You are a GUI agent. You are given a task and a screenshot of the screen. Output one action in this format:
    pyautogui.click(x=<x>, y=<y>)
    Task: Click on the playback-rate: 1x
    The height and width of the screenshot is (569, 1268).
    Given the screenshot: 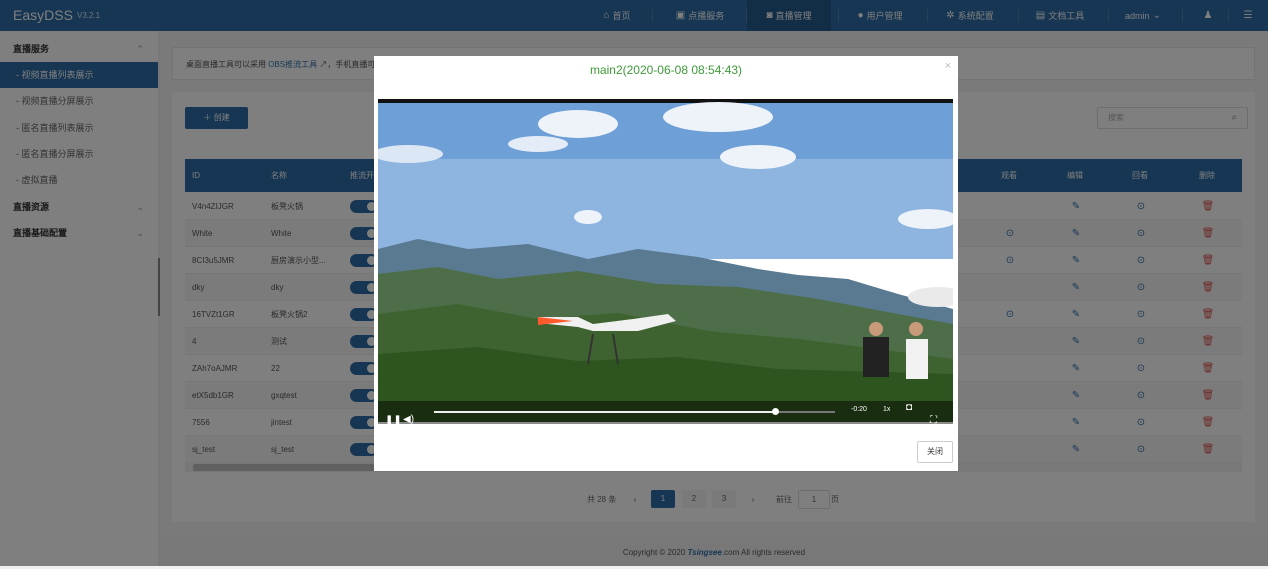 What is the action you would take?
    pyautogui.click(x=886, y=409)
    